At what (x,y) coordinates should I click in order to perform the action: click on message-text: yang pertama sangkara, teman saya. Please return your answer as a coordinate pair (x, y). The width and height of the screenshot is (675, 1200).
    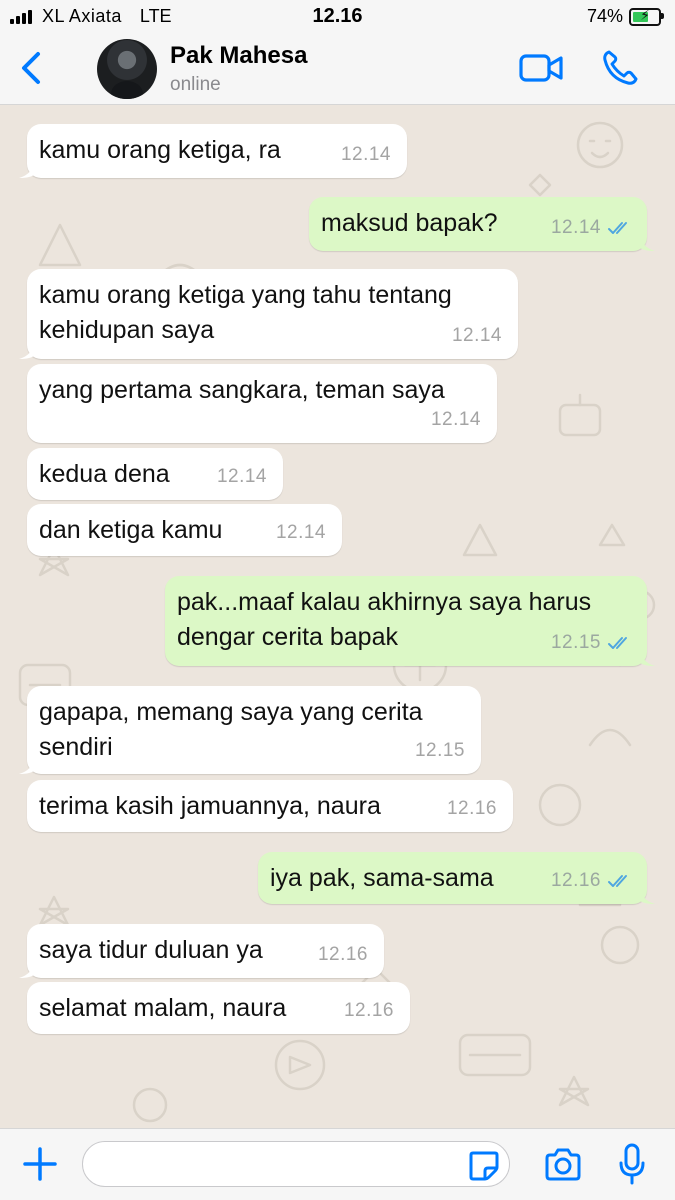
    Looking at the image, I should click on (242, 390).